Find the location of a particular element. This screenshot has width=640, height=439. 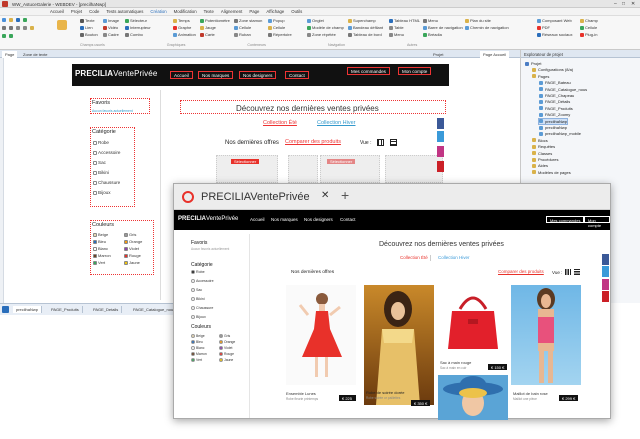

site-facebook-icon is located at coordinates (605, 259).